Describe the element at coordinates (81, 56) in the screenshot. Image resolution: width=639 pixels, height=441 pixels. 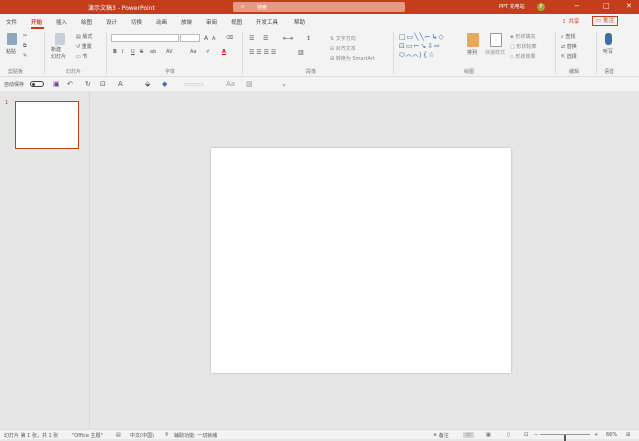
I see `section-button: ▭ 节` at that location.